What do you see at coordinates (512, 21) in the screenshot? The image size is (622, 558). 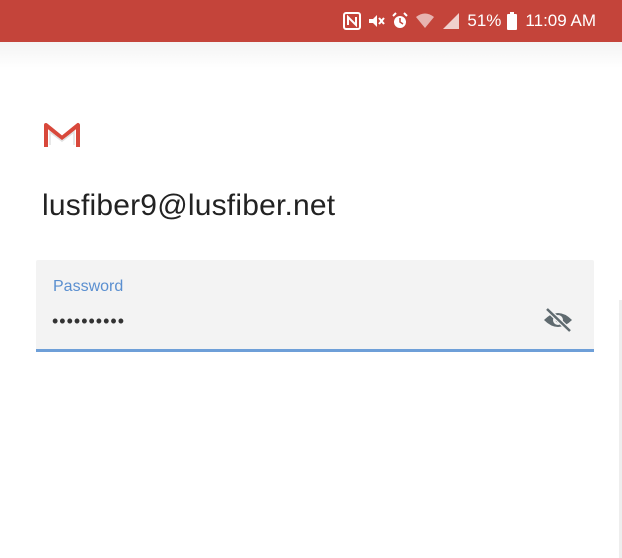 I see `battery-icon` at bounding box center [512, 21].